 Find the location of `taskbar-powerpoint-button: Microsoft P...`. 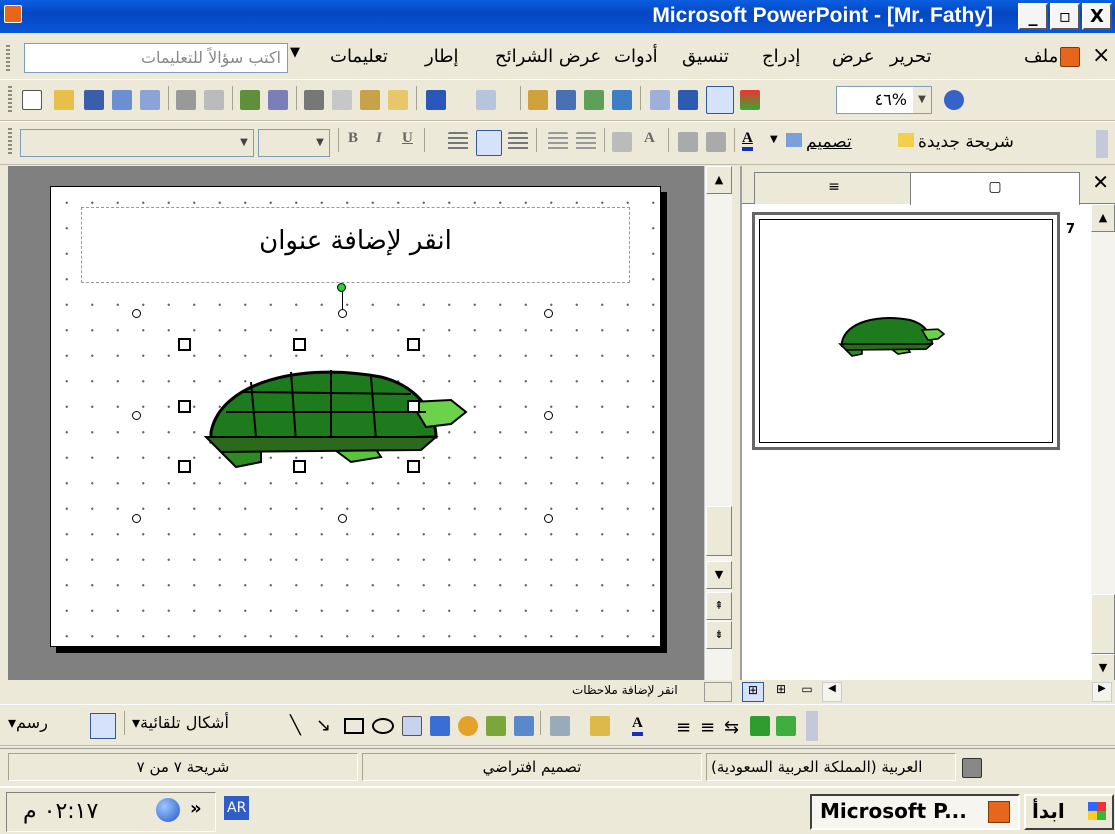

taskbar-powerpoint-button: Microsoft P... is located at coordinates (915, 812).